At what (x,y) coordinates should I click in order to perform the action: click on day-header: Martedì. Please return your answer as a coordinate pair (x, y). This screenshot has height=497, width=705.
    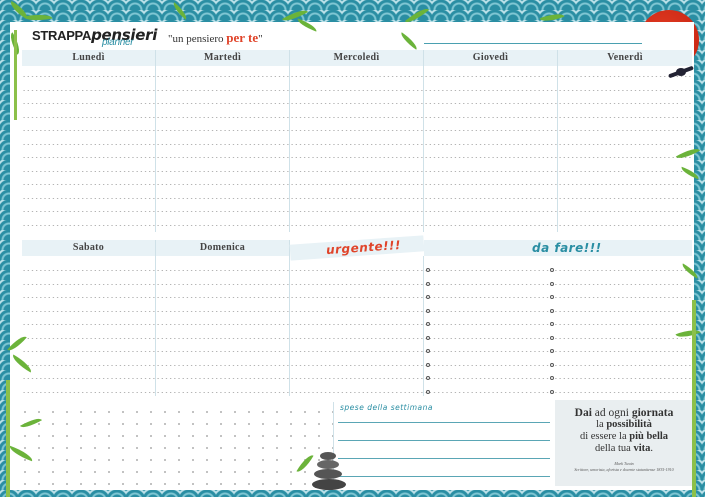
    Looking at the image, I should click on (222, 58).